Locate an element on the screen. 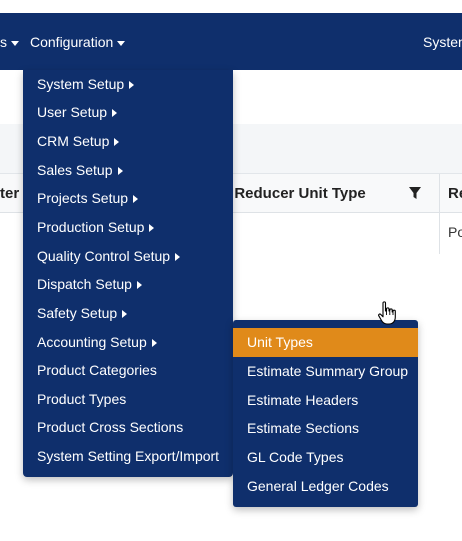 The image size is (462, 541). nav-item-system-label: System is located at coordinates (442, 42).